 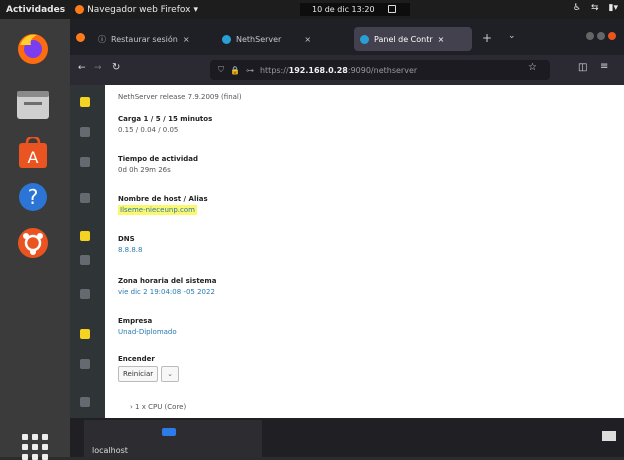 I want to click on timezone-link: vie dic 2 19:04:08 -05 2022, so click(x=167, y=292).